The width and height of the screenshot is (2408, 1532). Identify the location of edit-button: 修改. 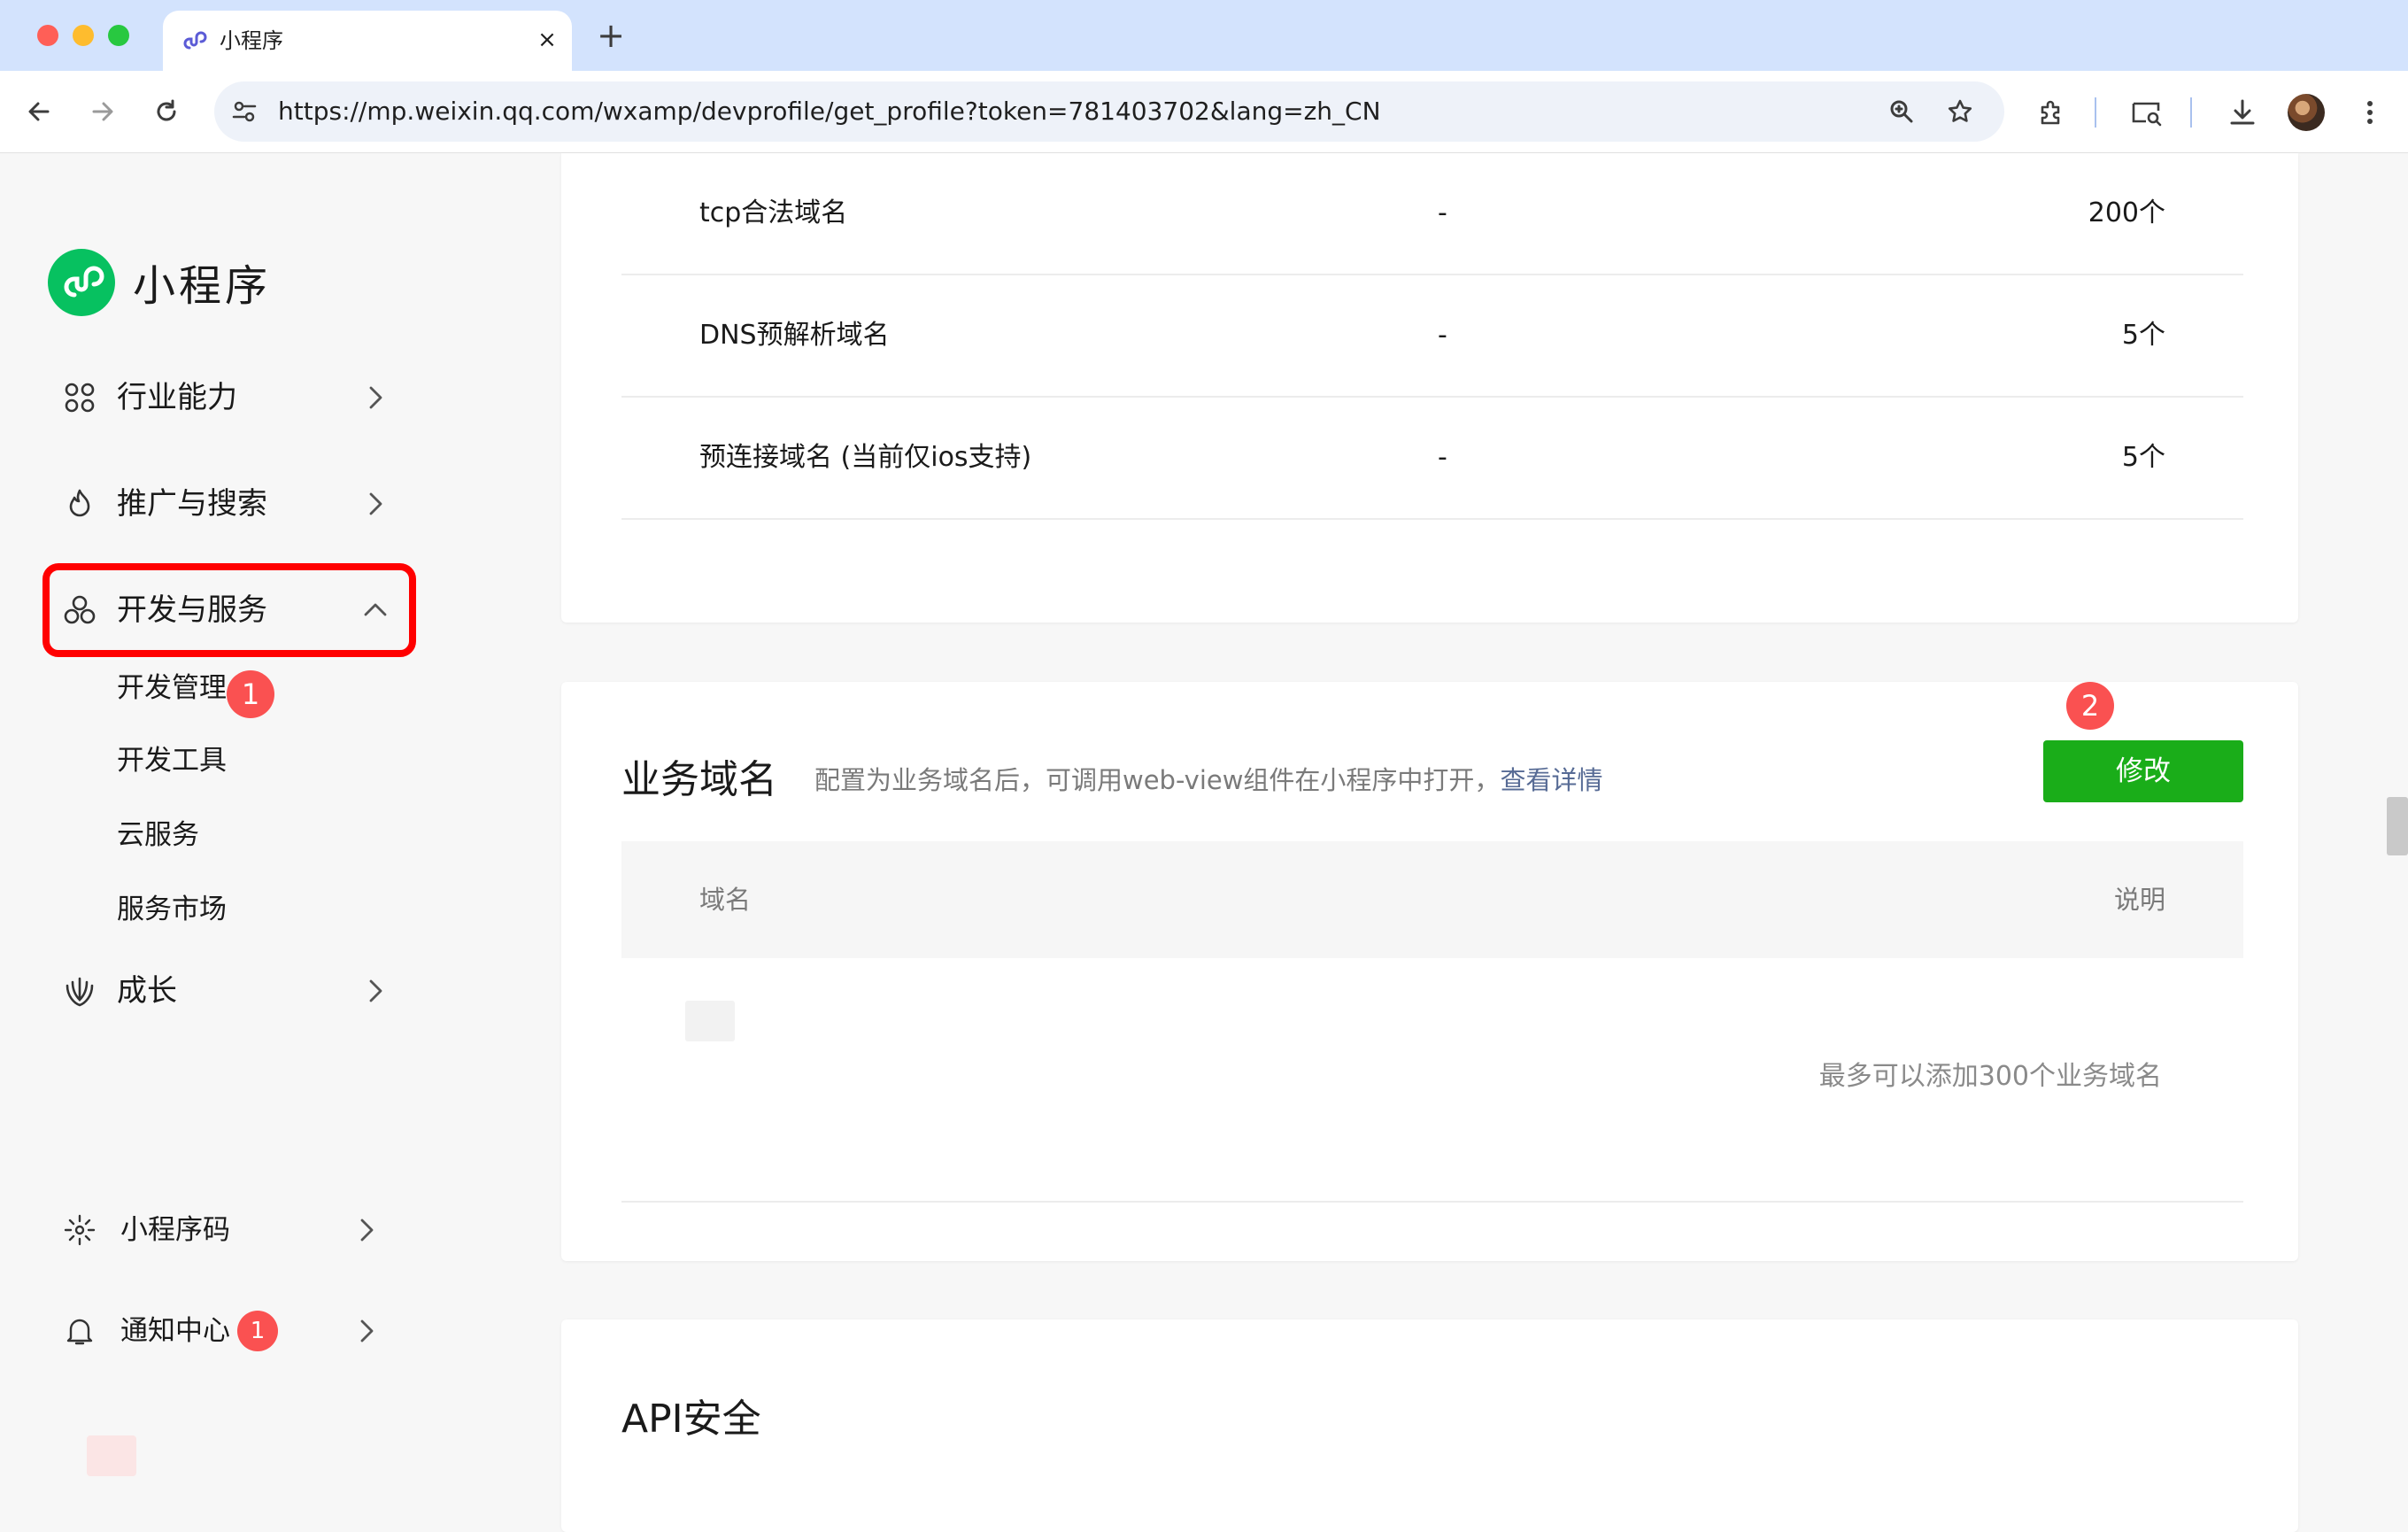
(2143, 771).